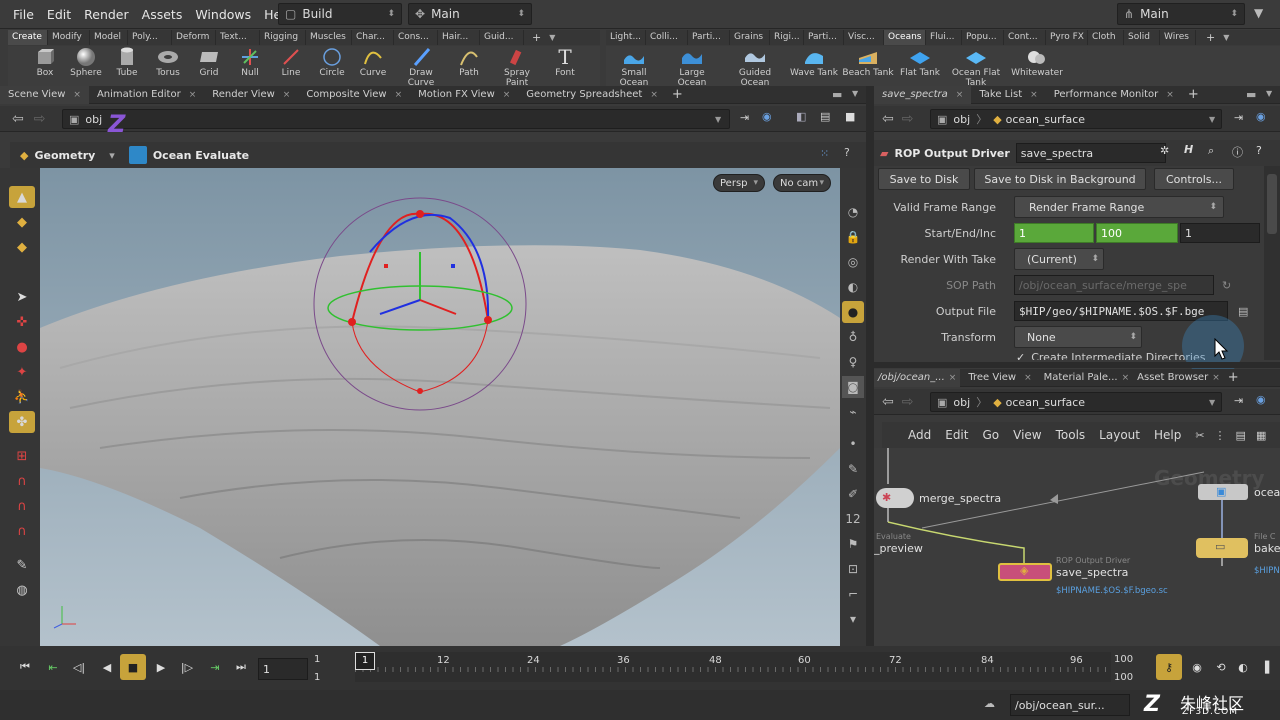  I want to click on pin-icon: ⇥, so click(1238, 117).